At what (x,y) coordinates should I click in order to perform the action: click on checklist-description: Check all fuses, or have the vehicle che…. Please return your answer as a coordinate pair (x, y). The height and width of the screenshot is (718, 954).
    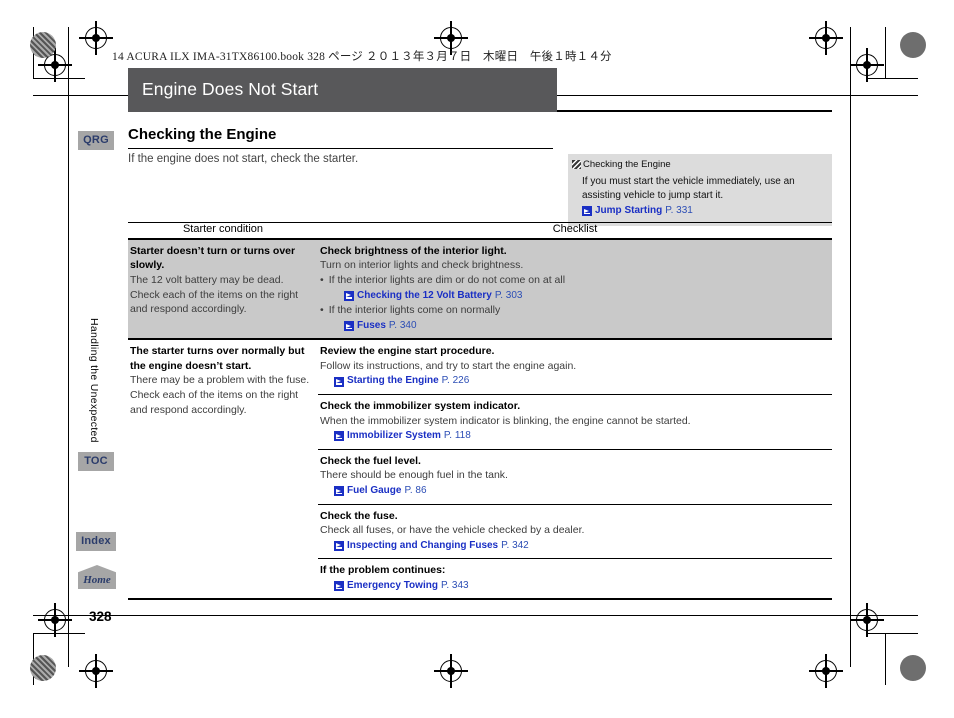
    Looking at the image, I should click on (452, 530).